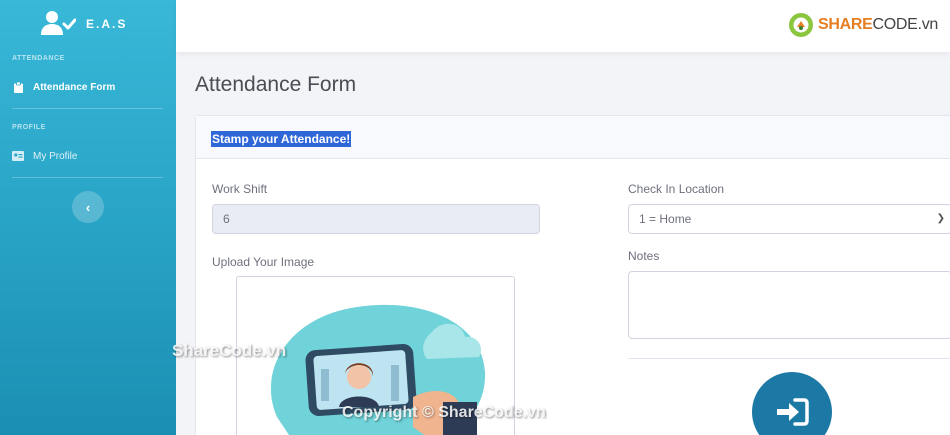 The width and height of the screenshot is (950, 435). Describe the element at coordinates (263, 262) in the screenshot. I see `upload-image-label: Upload Your Image` at that location.